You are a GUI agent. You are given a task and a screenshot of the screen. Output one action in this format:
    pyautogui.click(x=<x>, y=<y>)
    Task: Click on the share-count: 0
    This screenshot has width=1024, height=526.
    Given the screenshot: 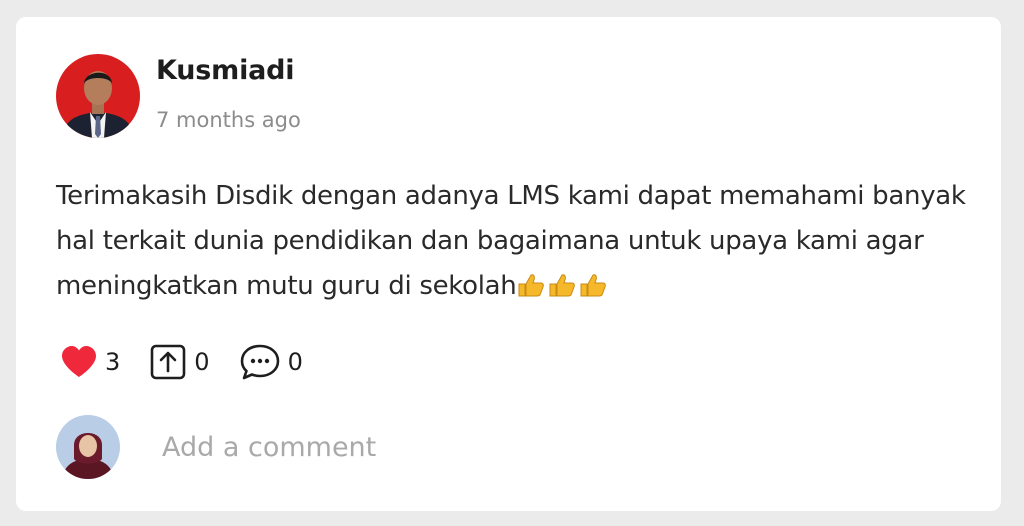 What is the action you would take?
    pyautogui.click(x=202, y=362)
    